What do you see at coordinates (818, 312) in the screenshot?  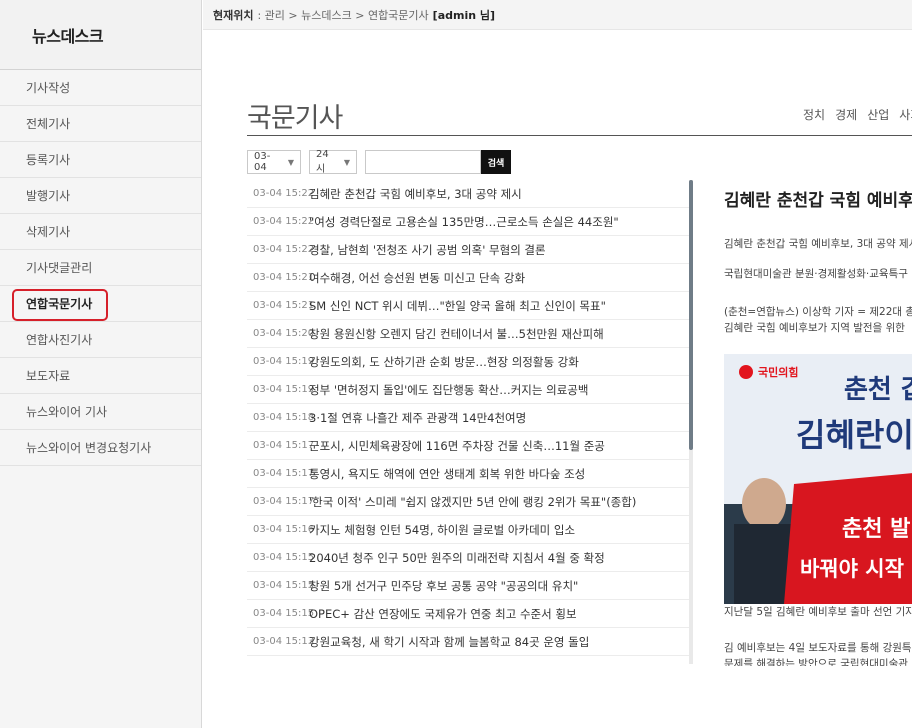 I see `article-byline-1: (춘천=연합뉴스) 이상학 기자 = 제22대 총선` at bounding box center [818, 312].